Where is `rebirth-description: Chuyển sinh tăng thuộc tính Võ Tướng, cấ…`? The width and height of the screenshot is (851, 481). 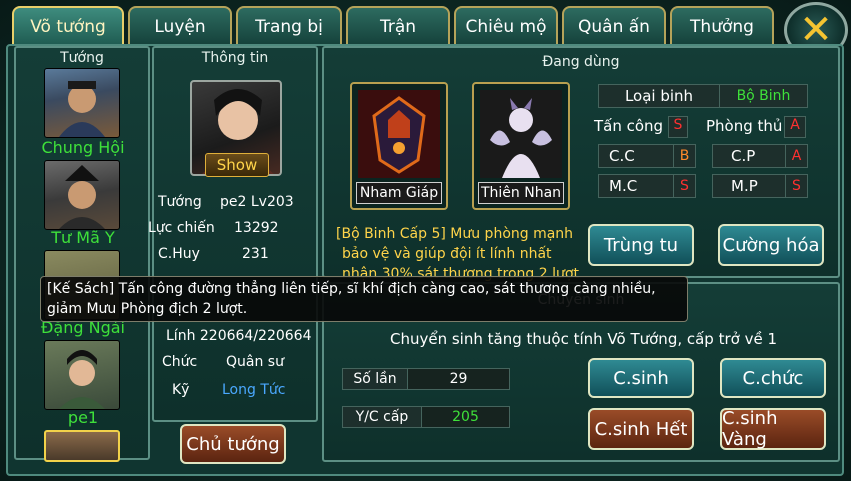 rebirth-description: Chuyển sinh tăng thuộc tính Võ Tướng, cấ… is located at coordinates (584, 339).